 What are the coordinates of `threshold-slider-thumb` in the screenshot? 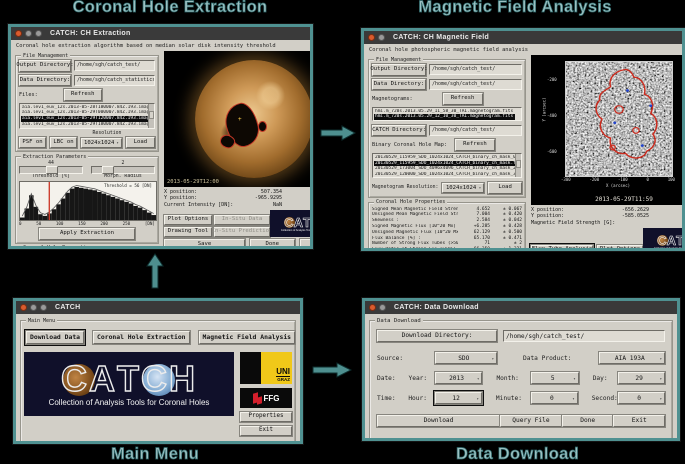 It's located at (52, 170).